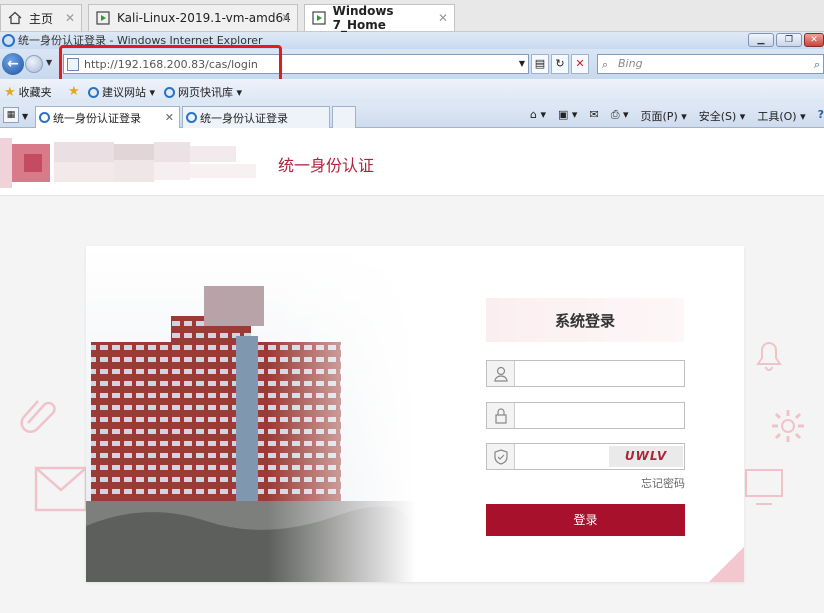 The height and width of the screenshot is (613, 824). What do you see at coordinates (580, 64) in the screenshot?
I see `stop-icon: ✕` at bounding box center [580, 64].